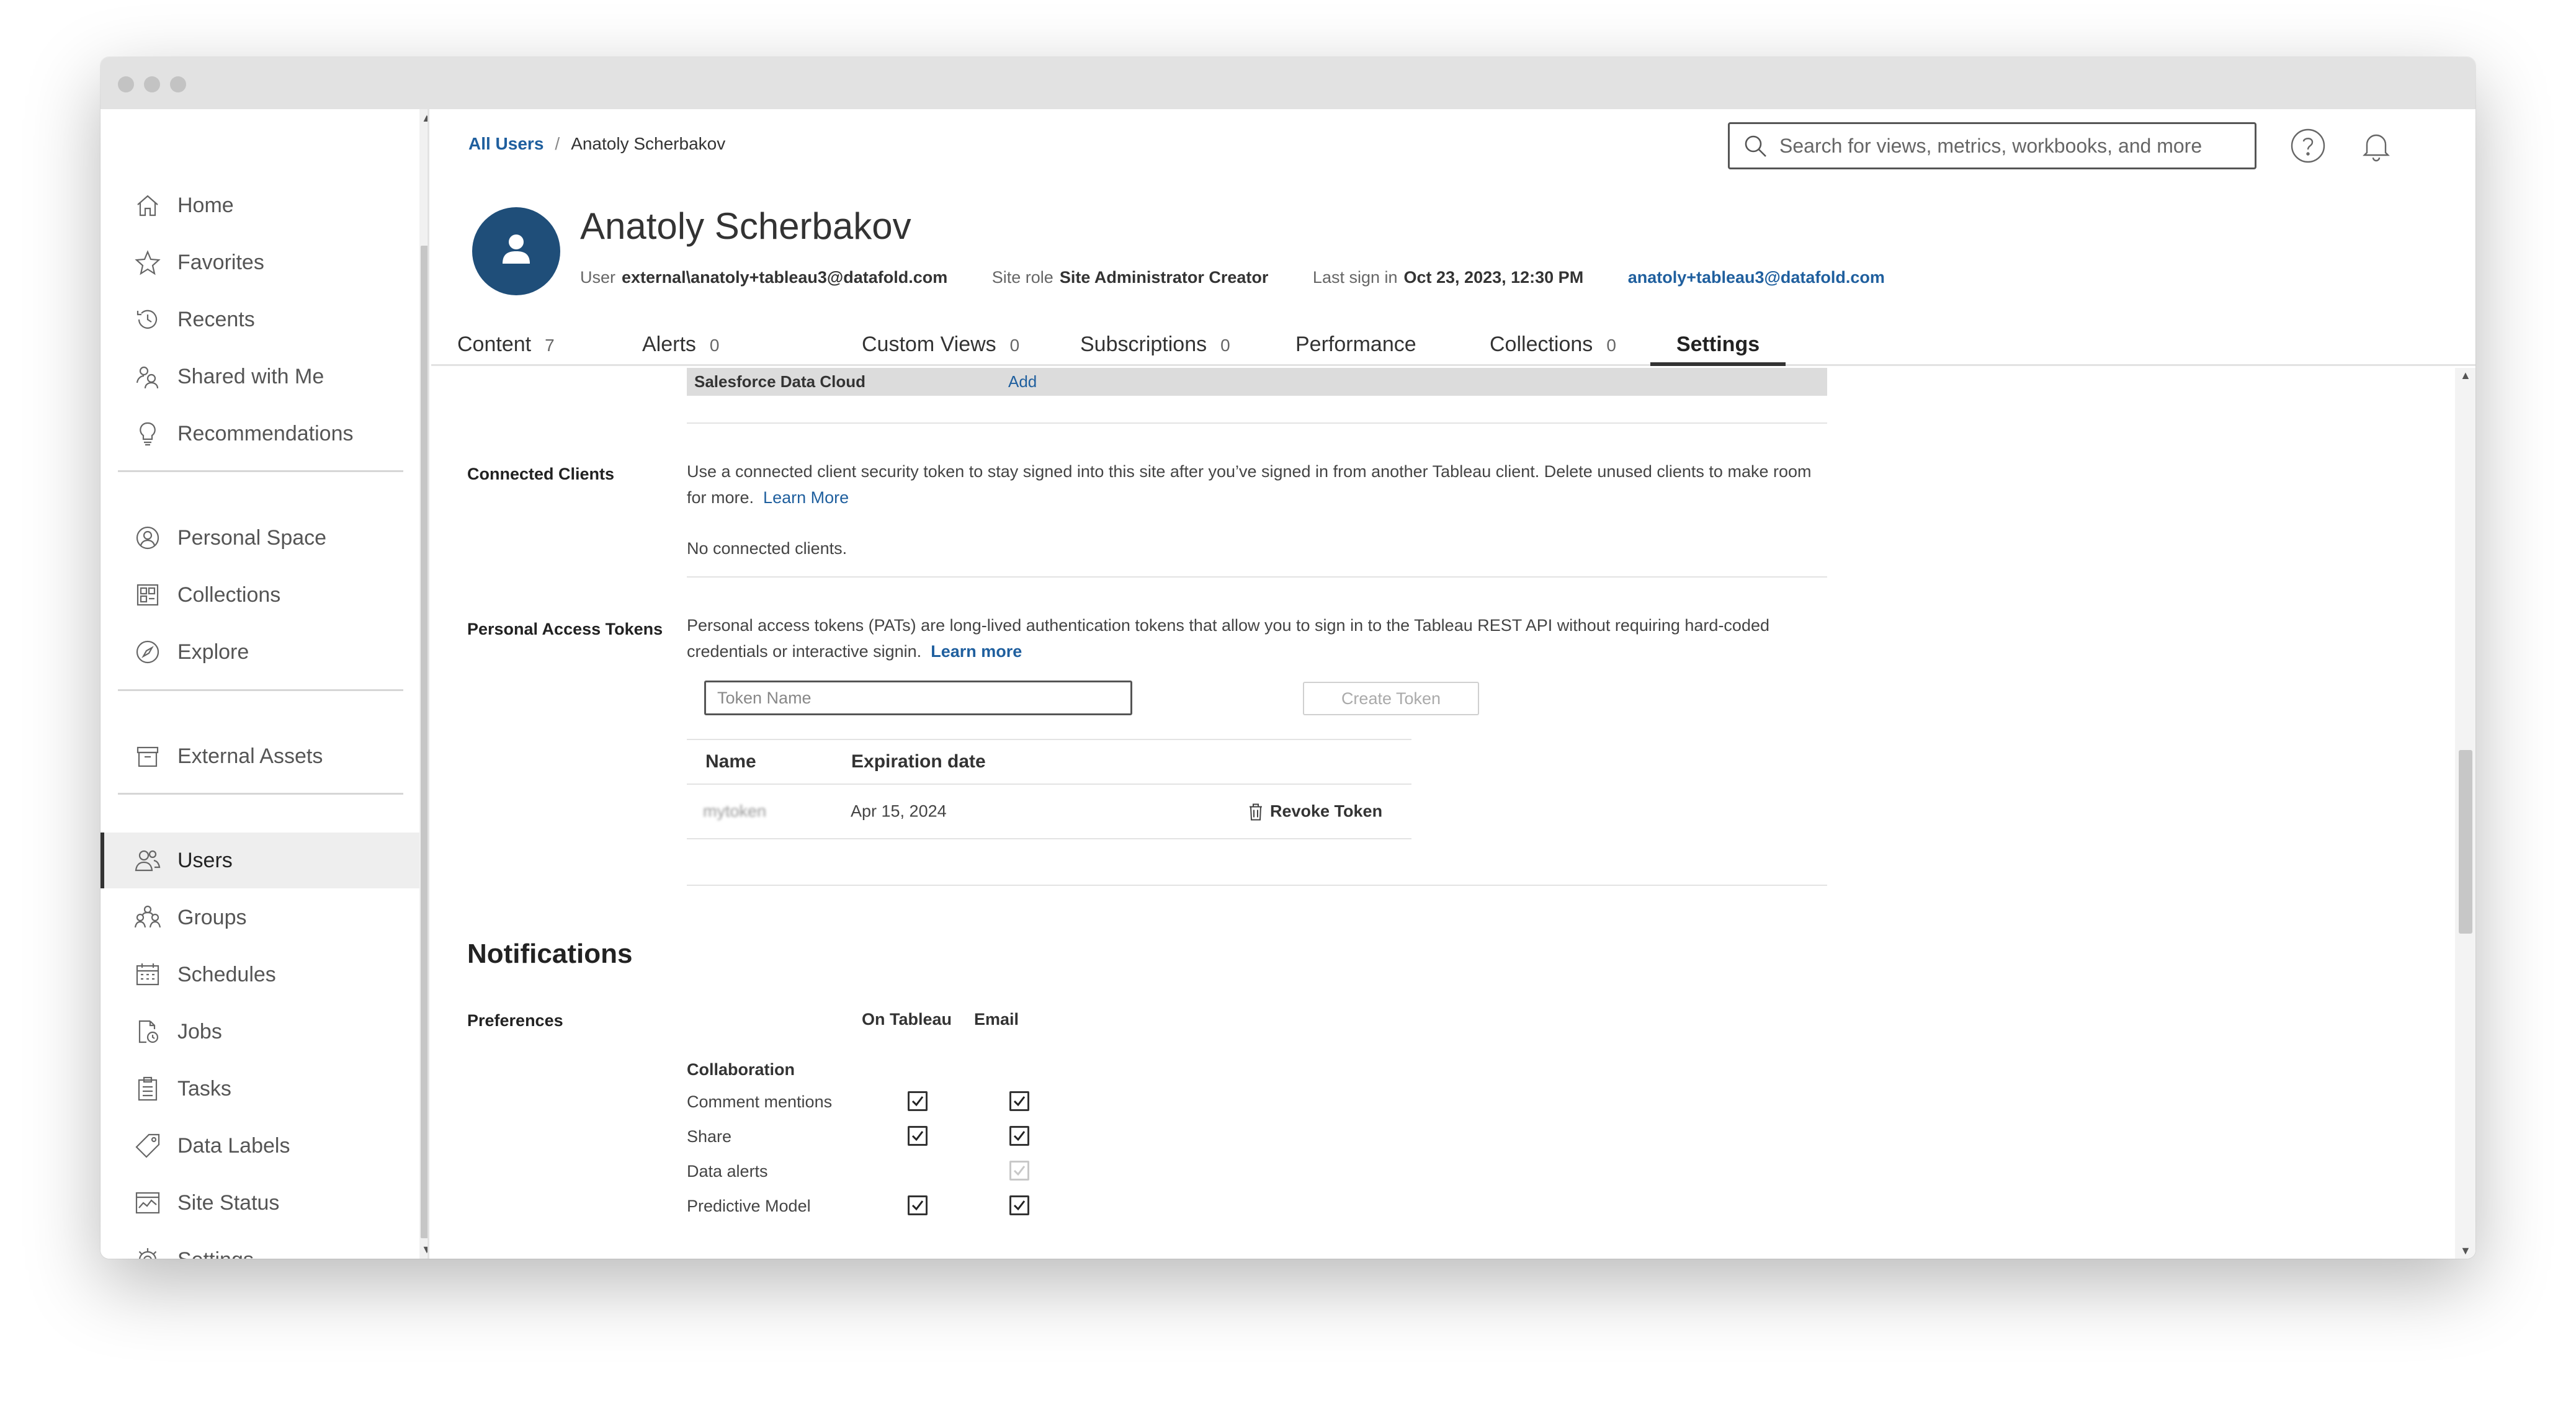 The image size is (2576, 1402). Describe the element at coordinates (199, 1031) in the screenshot. I see `sidebar-item-label: Jobs` at that location.